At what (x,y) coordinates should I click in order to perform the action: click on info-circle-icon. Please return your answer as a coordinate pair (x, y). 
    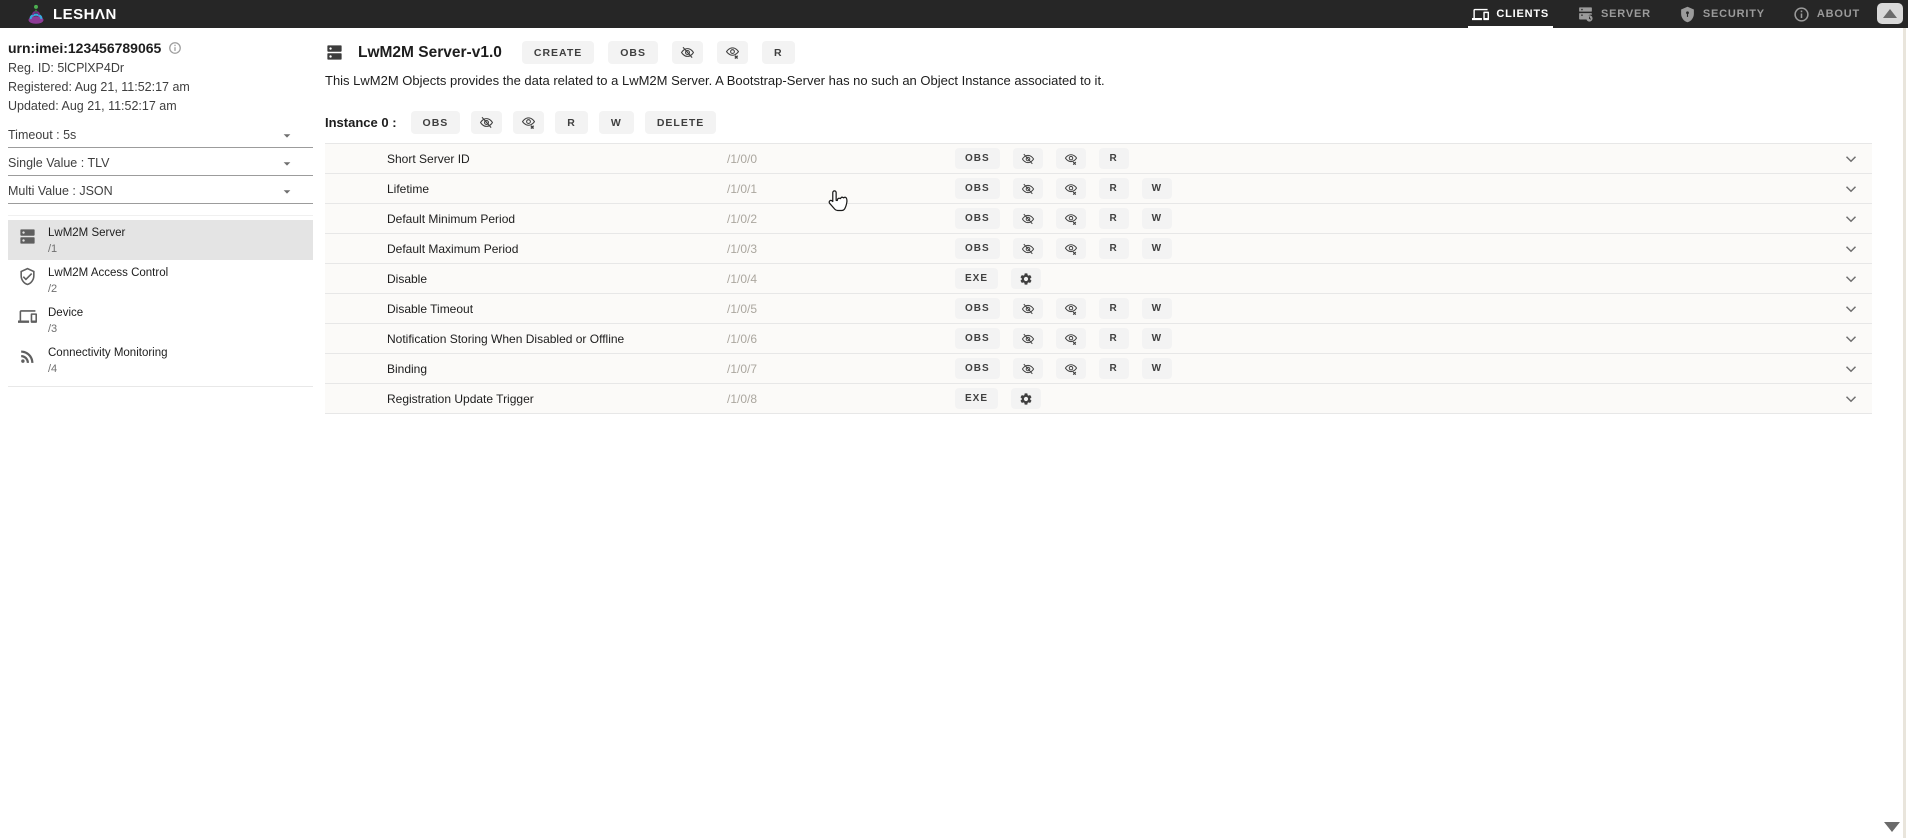
    Looking at the image, I should click on (175, 48).